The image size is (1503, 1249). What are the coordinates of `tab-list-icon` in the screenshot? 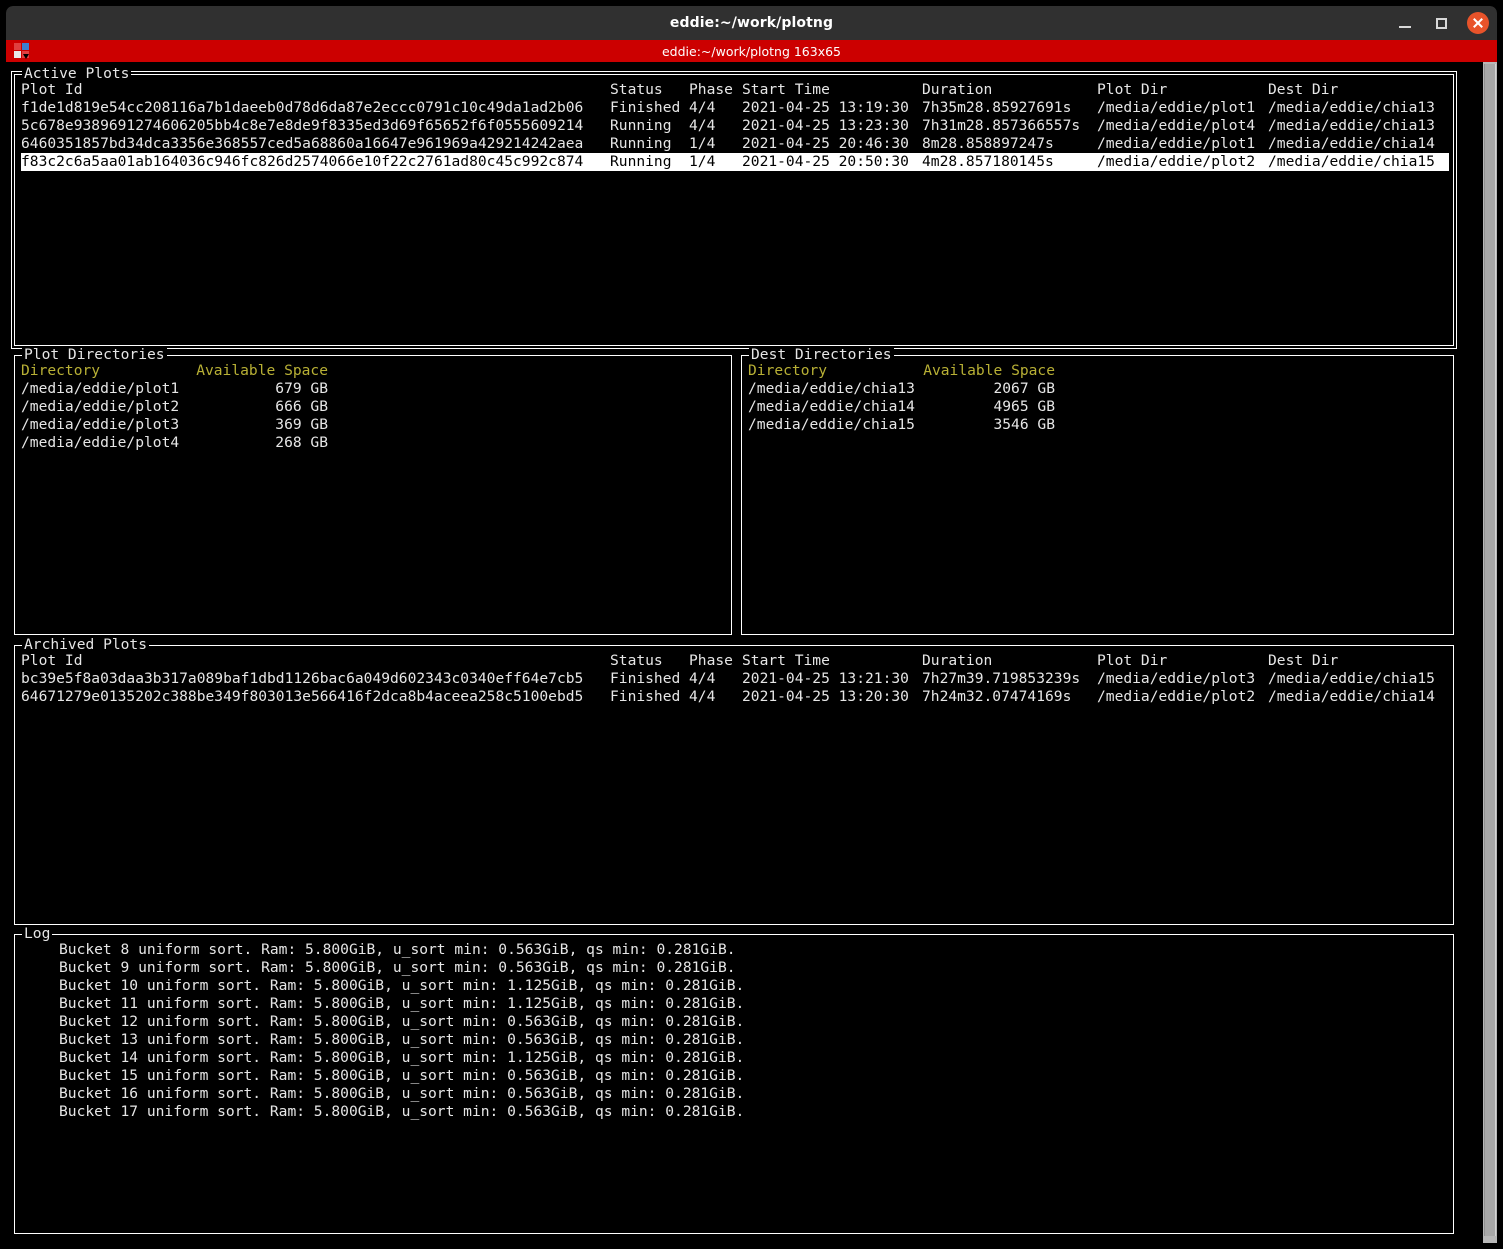 It's located at (22, 51).